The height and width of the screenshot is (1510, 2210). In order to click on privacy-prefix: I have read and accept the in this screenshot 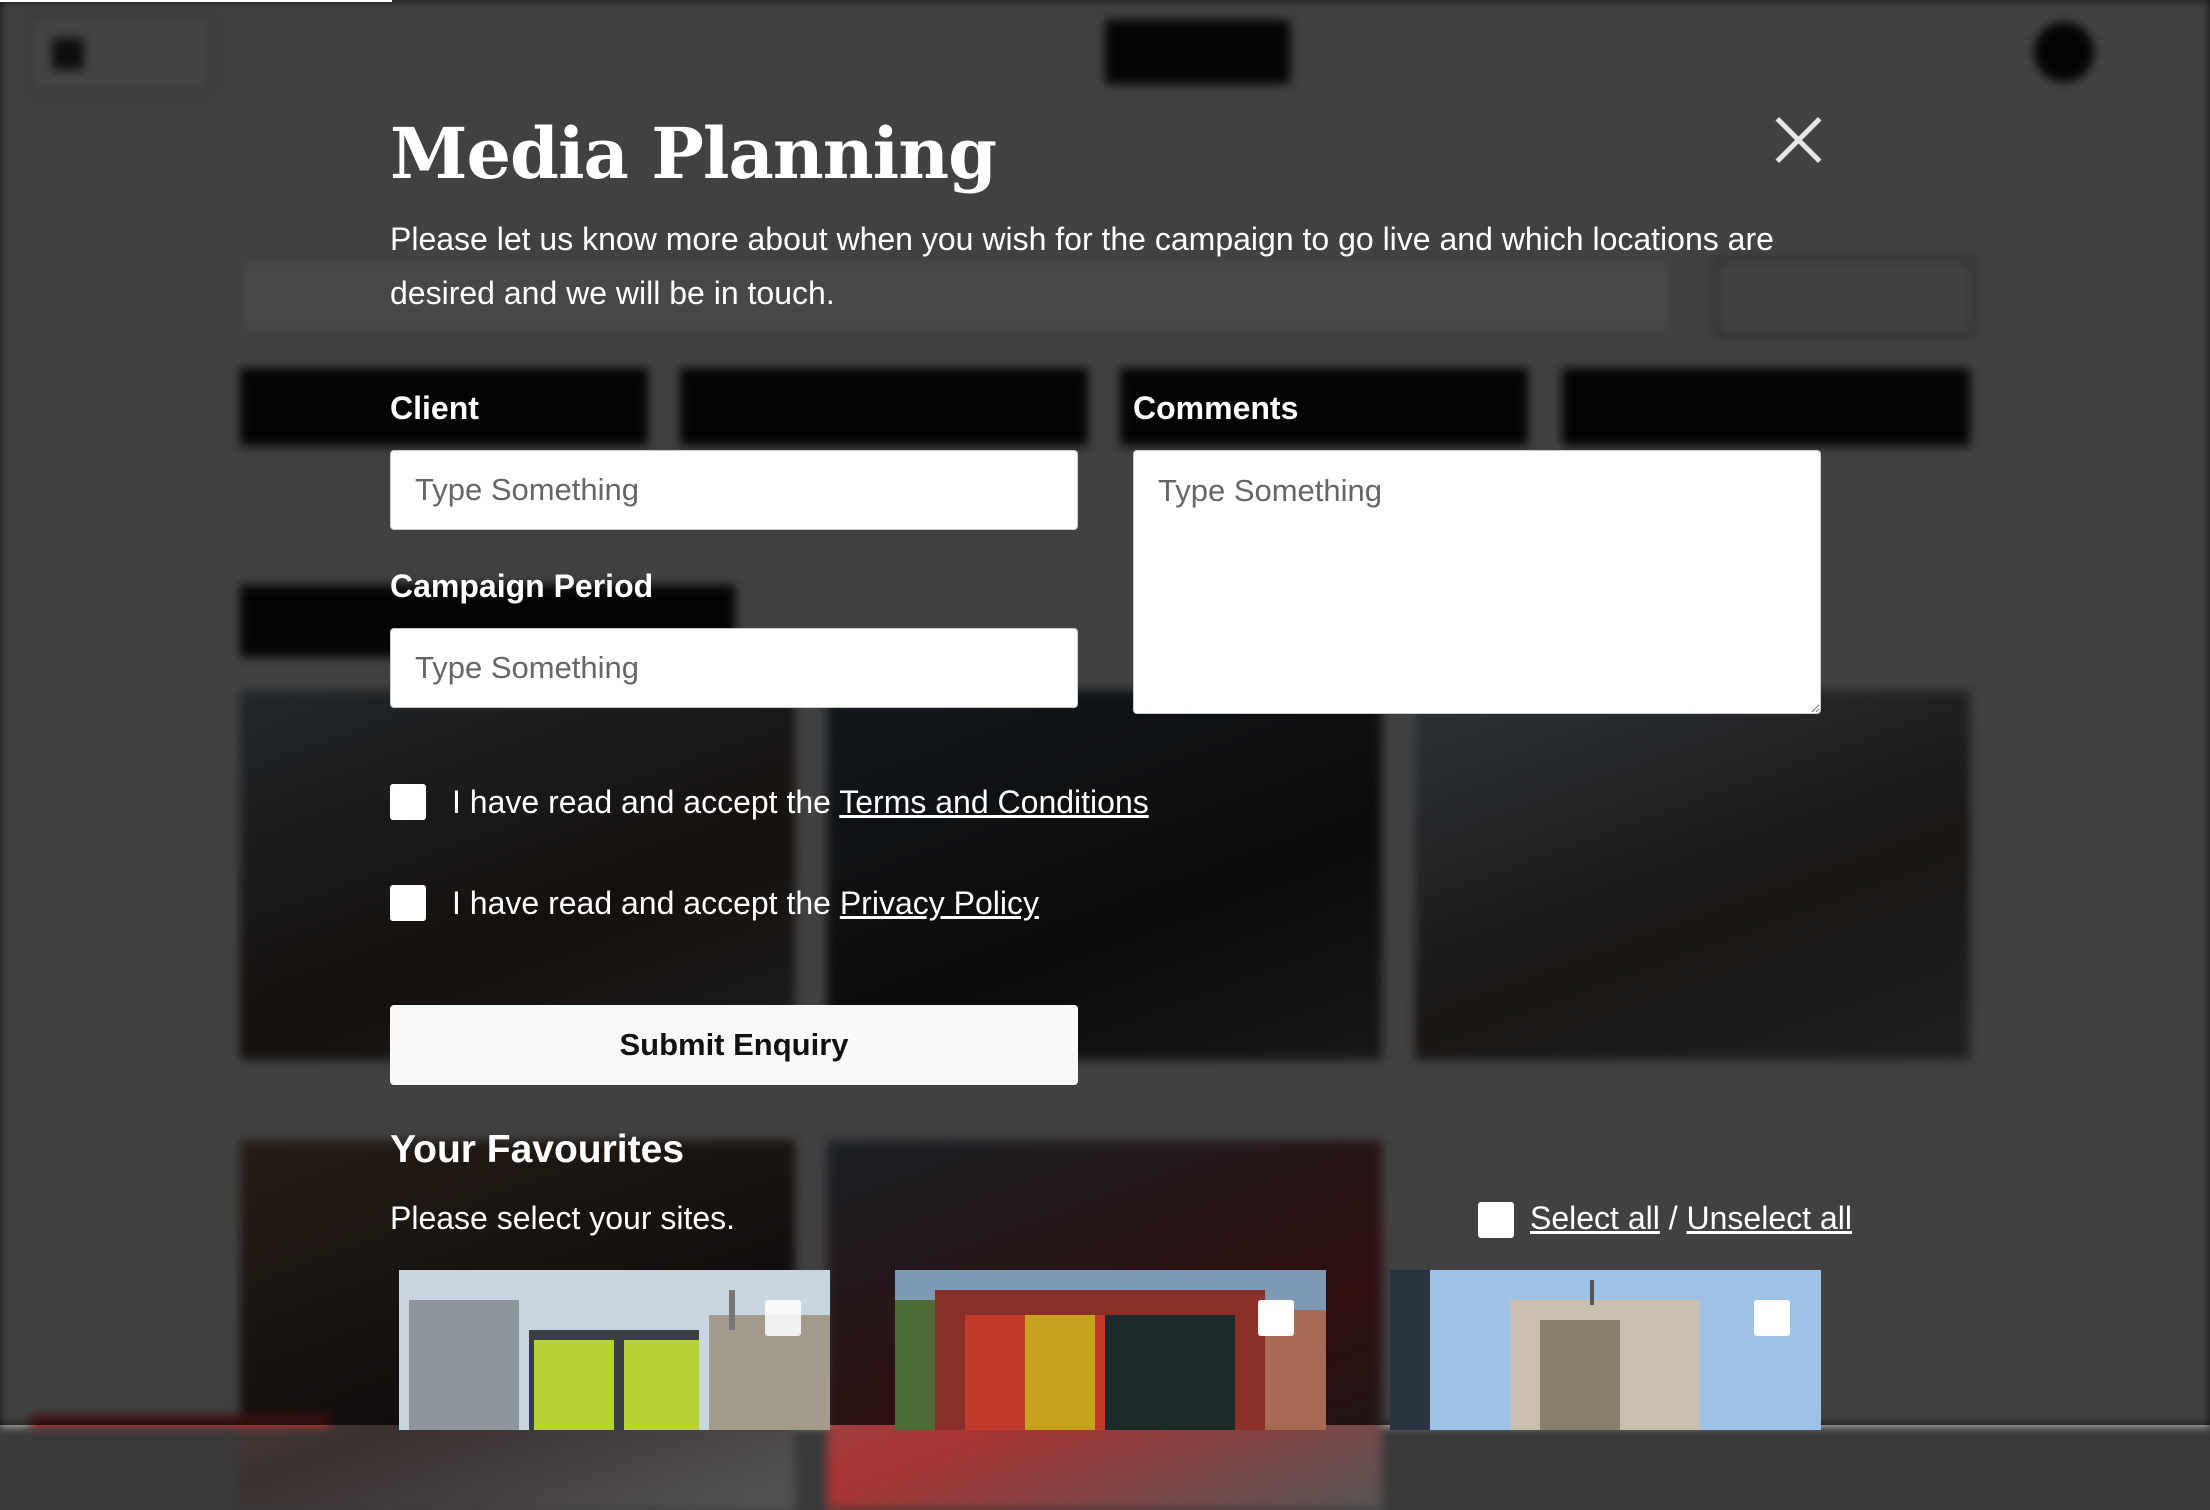, I will do `click(646, 903)`.